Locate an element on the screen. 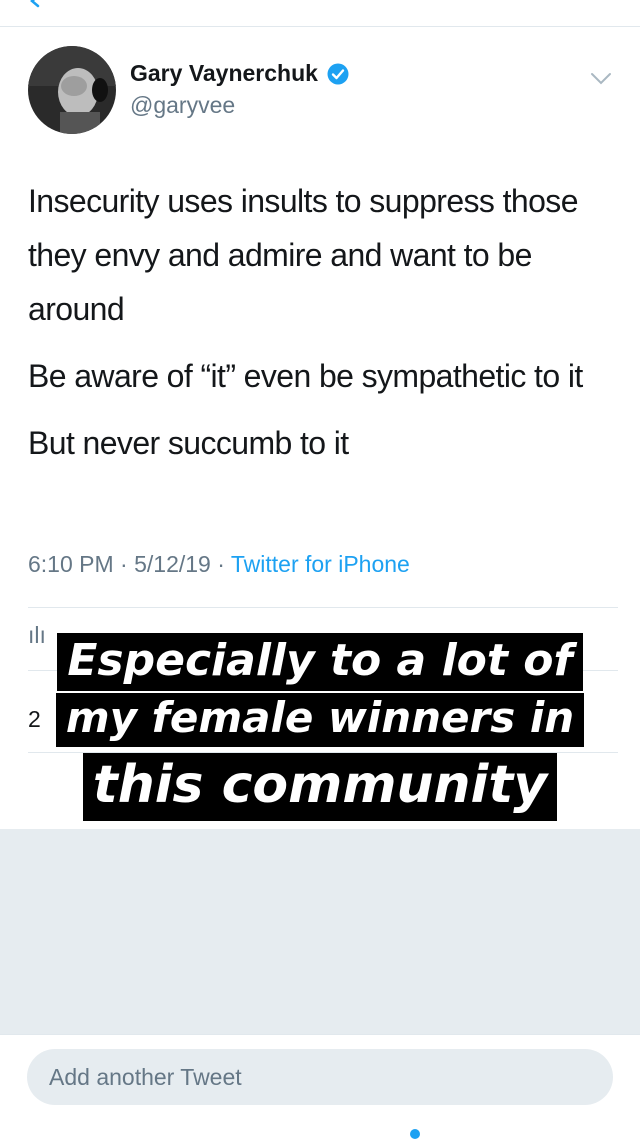  tweet-header: Gary Vaynerchuk @garyvee is located at coordinates (320, 91).